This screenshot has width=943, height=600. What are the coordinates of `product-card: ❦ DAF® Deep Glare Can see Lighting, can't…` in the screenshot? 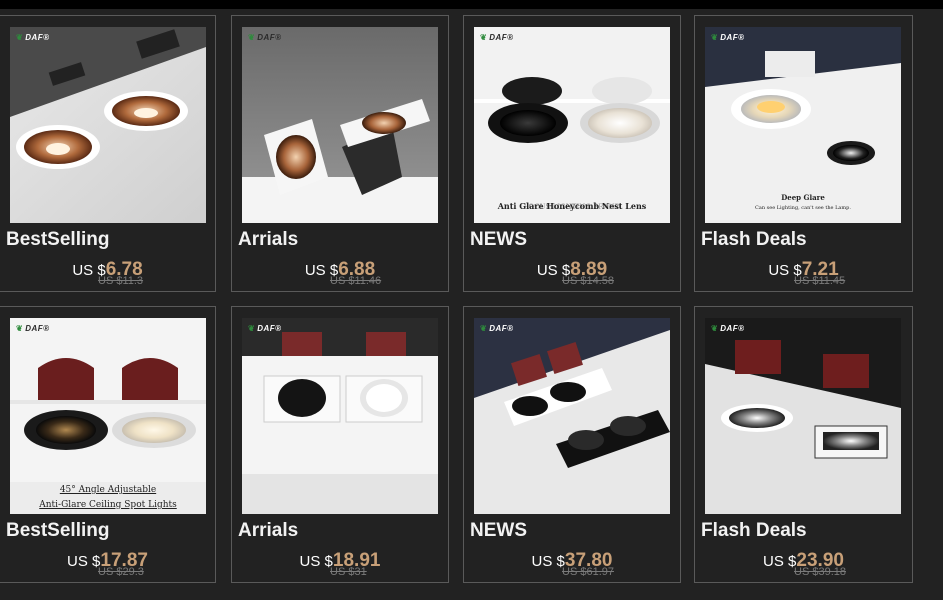 It's located at (803, 153).